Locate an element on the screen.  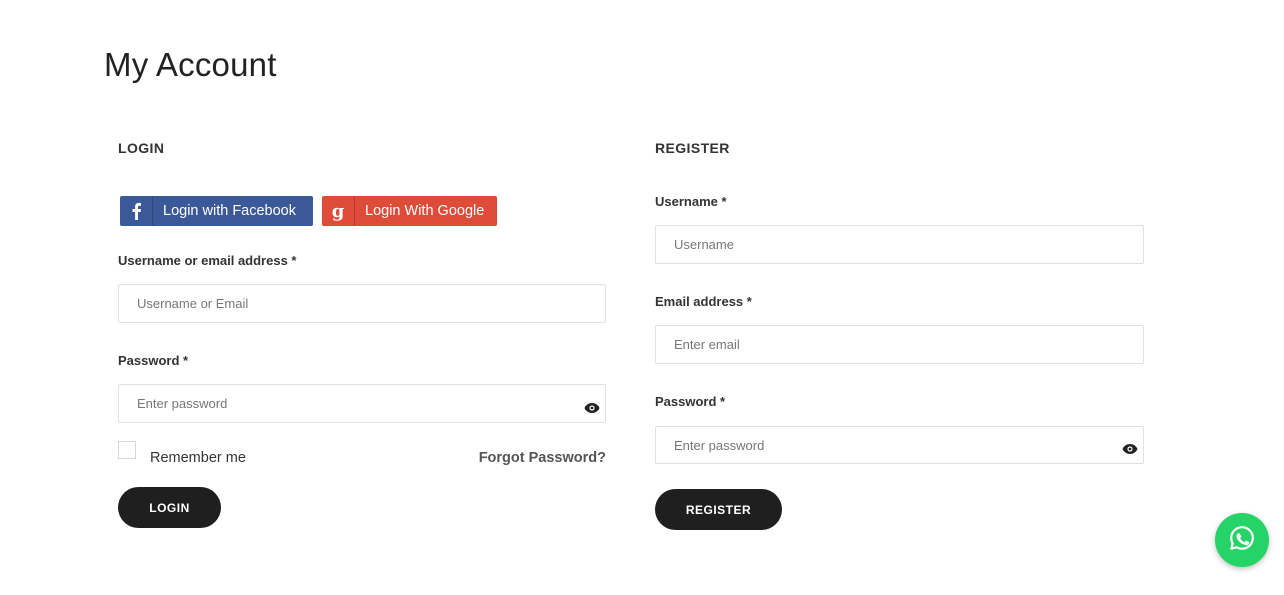
remember-label: Remember me is located at coordinates (198, 458).